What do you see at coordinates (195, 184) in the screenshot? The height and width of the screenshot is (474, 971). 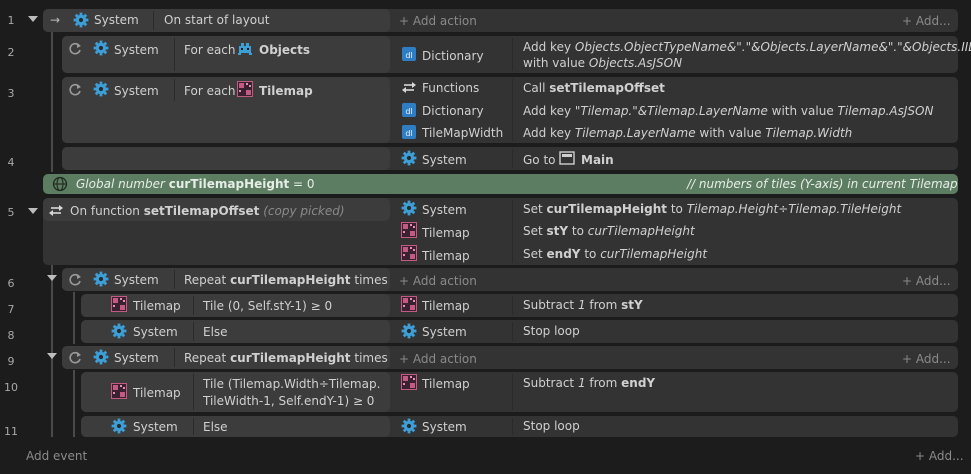 I see `global-variable-text: Global number curTilemapHeight = 0` at bounding box center [195, 184].